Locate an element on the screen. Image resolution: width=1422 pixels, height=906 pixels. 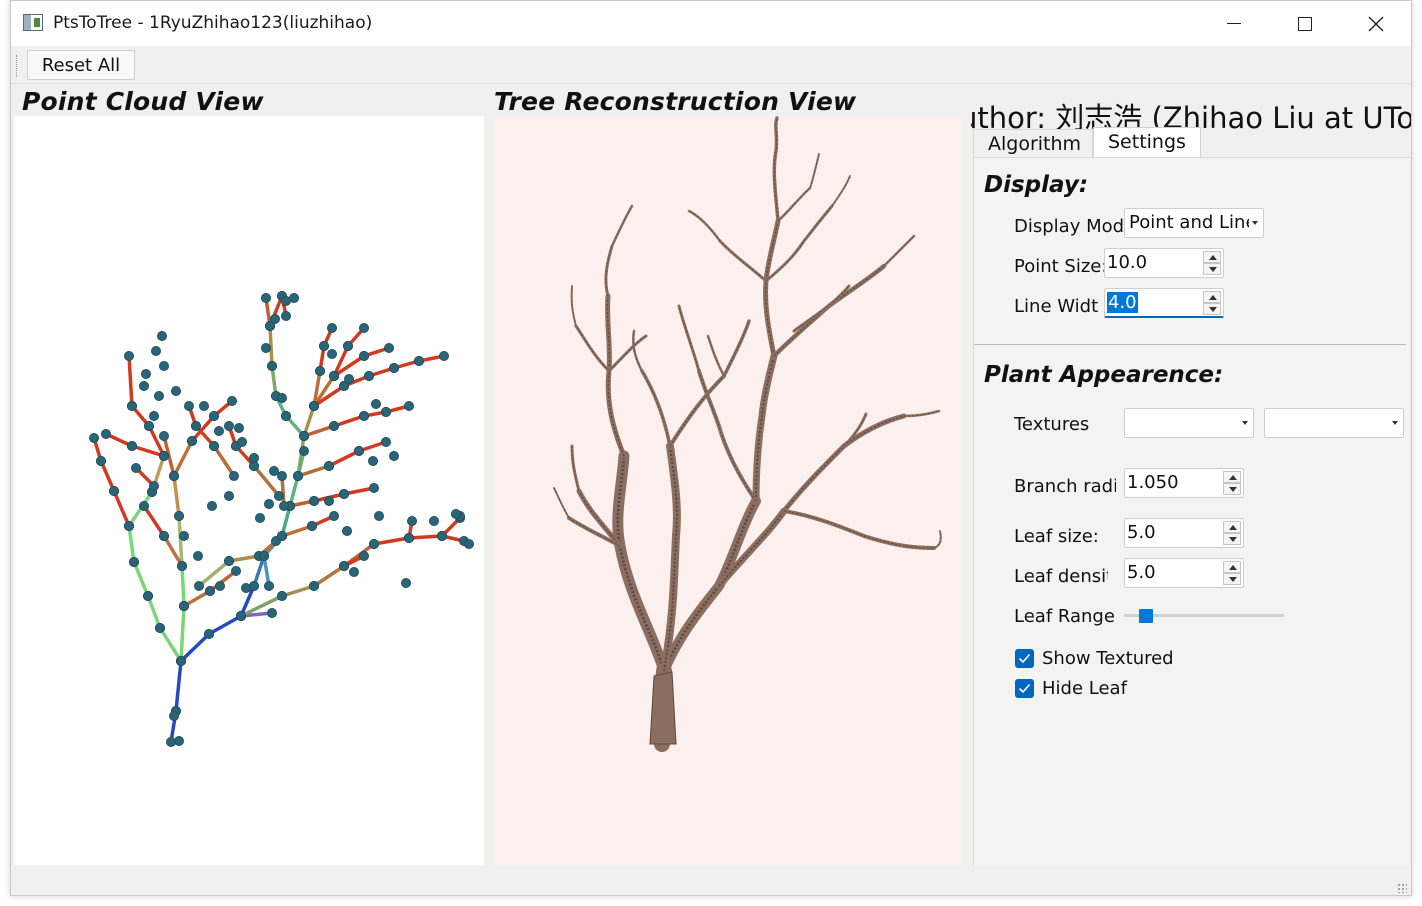
title-bar: PtsToTree - 1RyuZhihao123(liuzhihao) is located at coordinates (711, 23).